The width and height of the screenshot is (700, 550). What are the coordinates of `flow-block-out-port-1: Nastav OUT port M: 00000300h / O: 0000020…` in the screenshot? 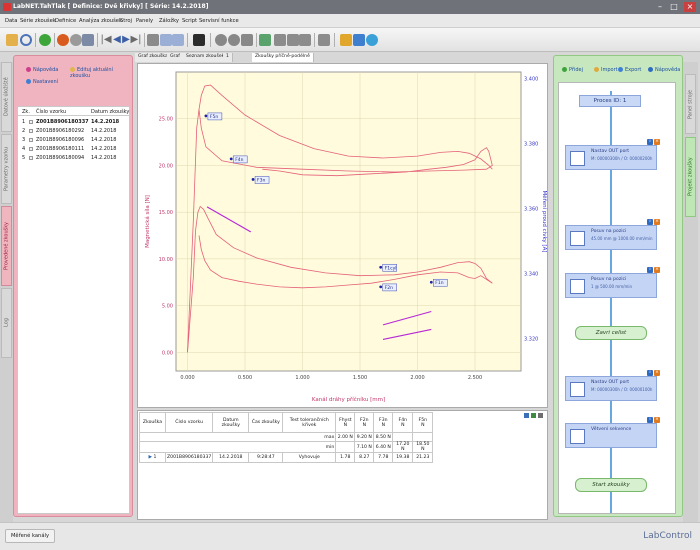 It's located at (611, 157).